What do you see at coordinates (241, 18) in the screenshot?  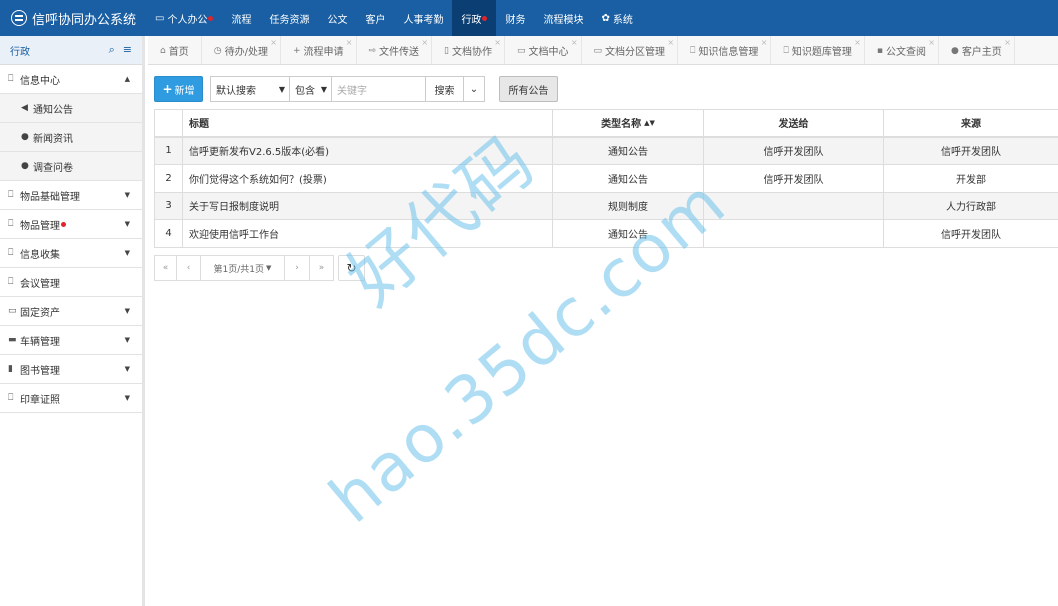 I see `topnav-flow: 流程` at bounding box center [241, 18].